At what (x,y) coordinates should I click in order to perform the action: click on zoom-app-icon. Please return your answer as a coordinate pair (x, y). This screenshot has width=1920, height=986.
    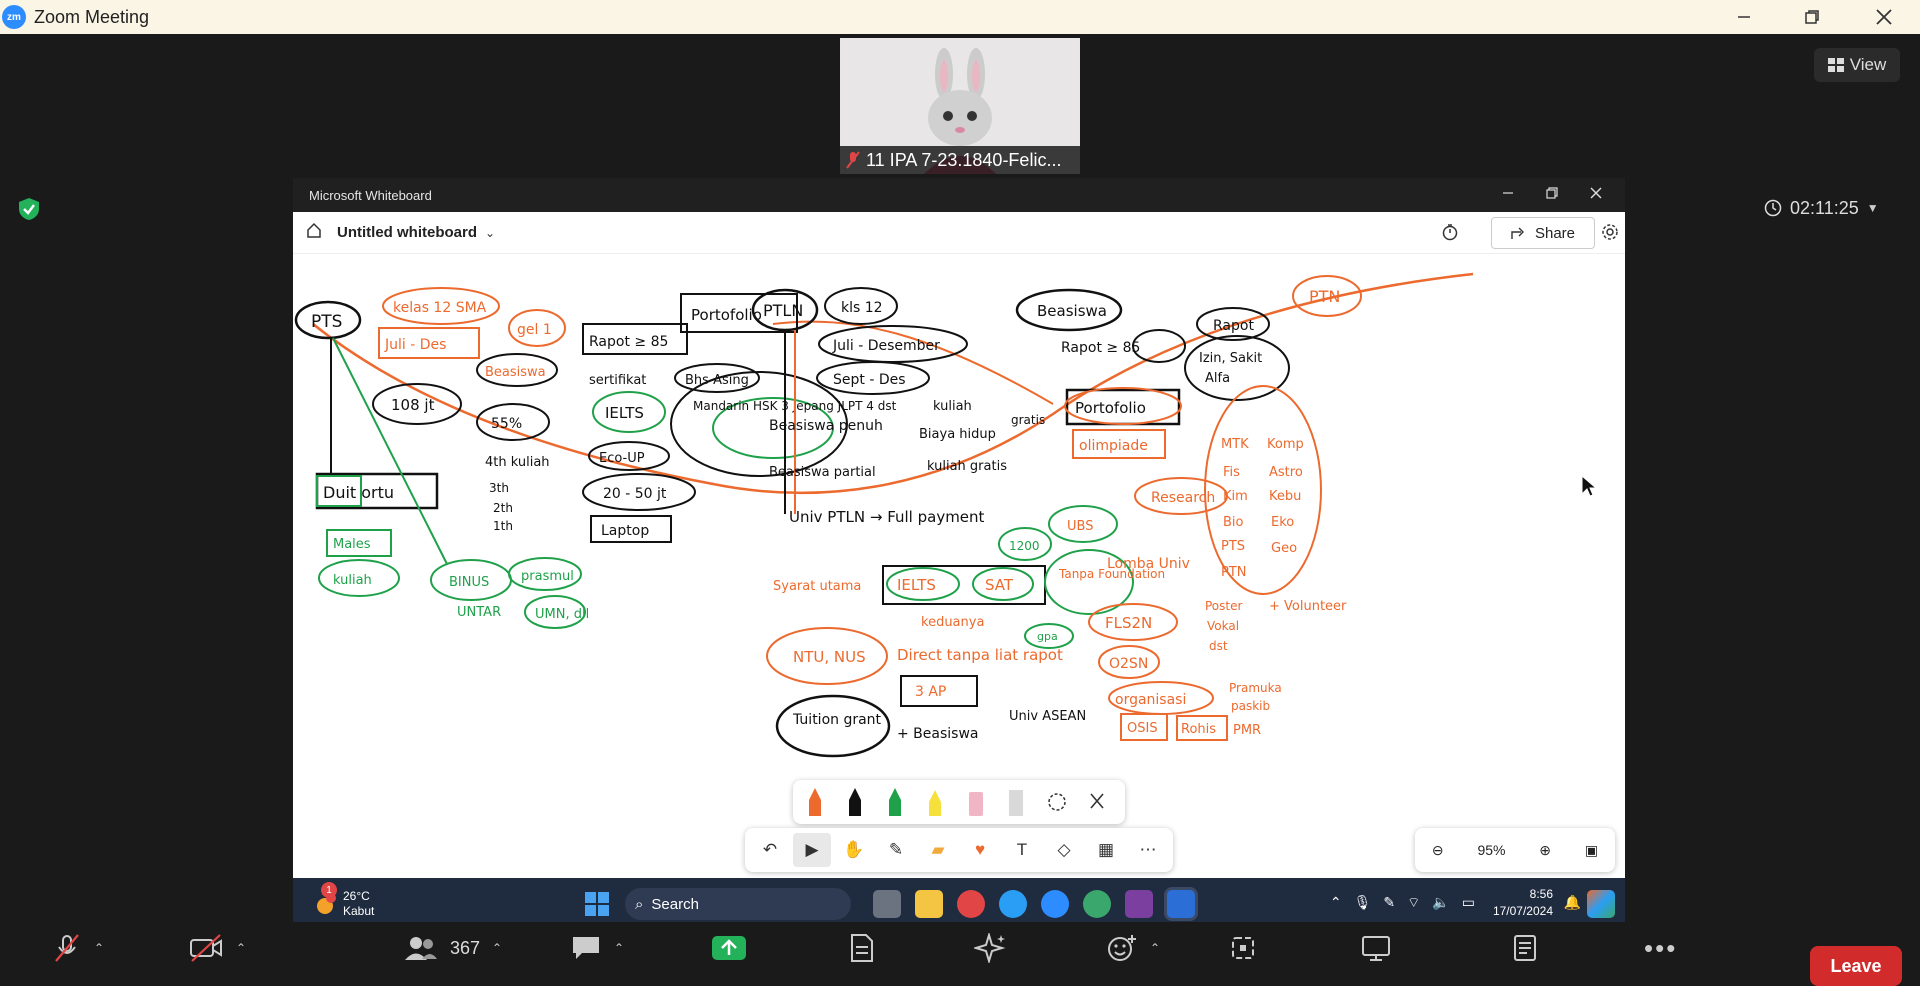
    Looking at the image, I should click on (1055, 904).